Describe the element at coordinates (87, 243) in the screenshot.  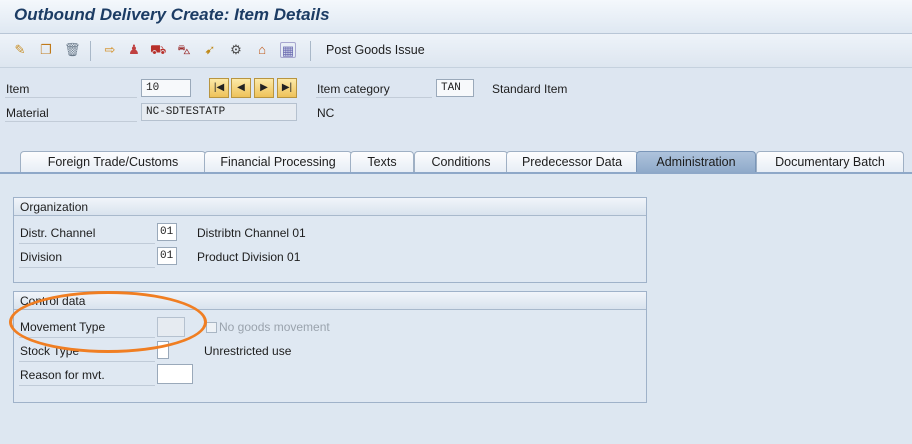
I see `distr-channel-underline` at that location.